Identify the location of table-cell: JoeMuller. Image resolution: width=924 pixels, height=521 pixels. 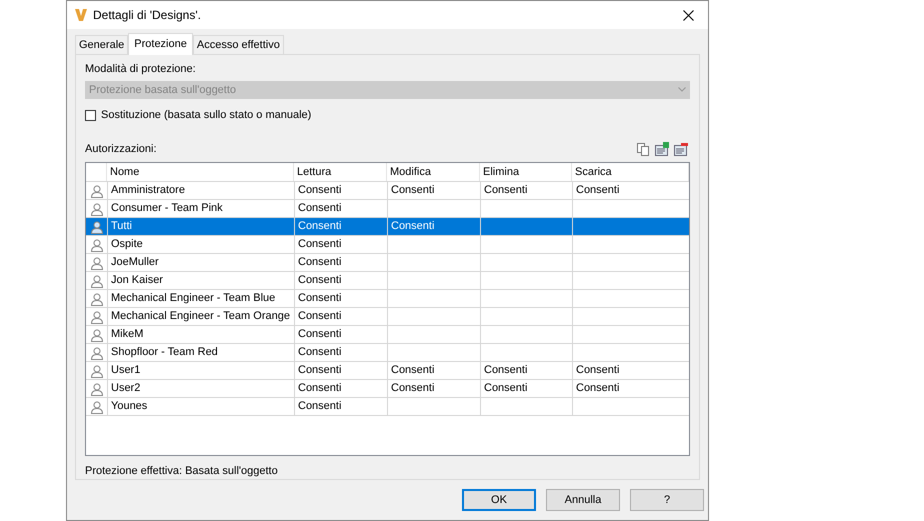
(200, 263).